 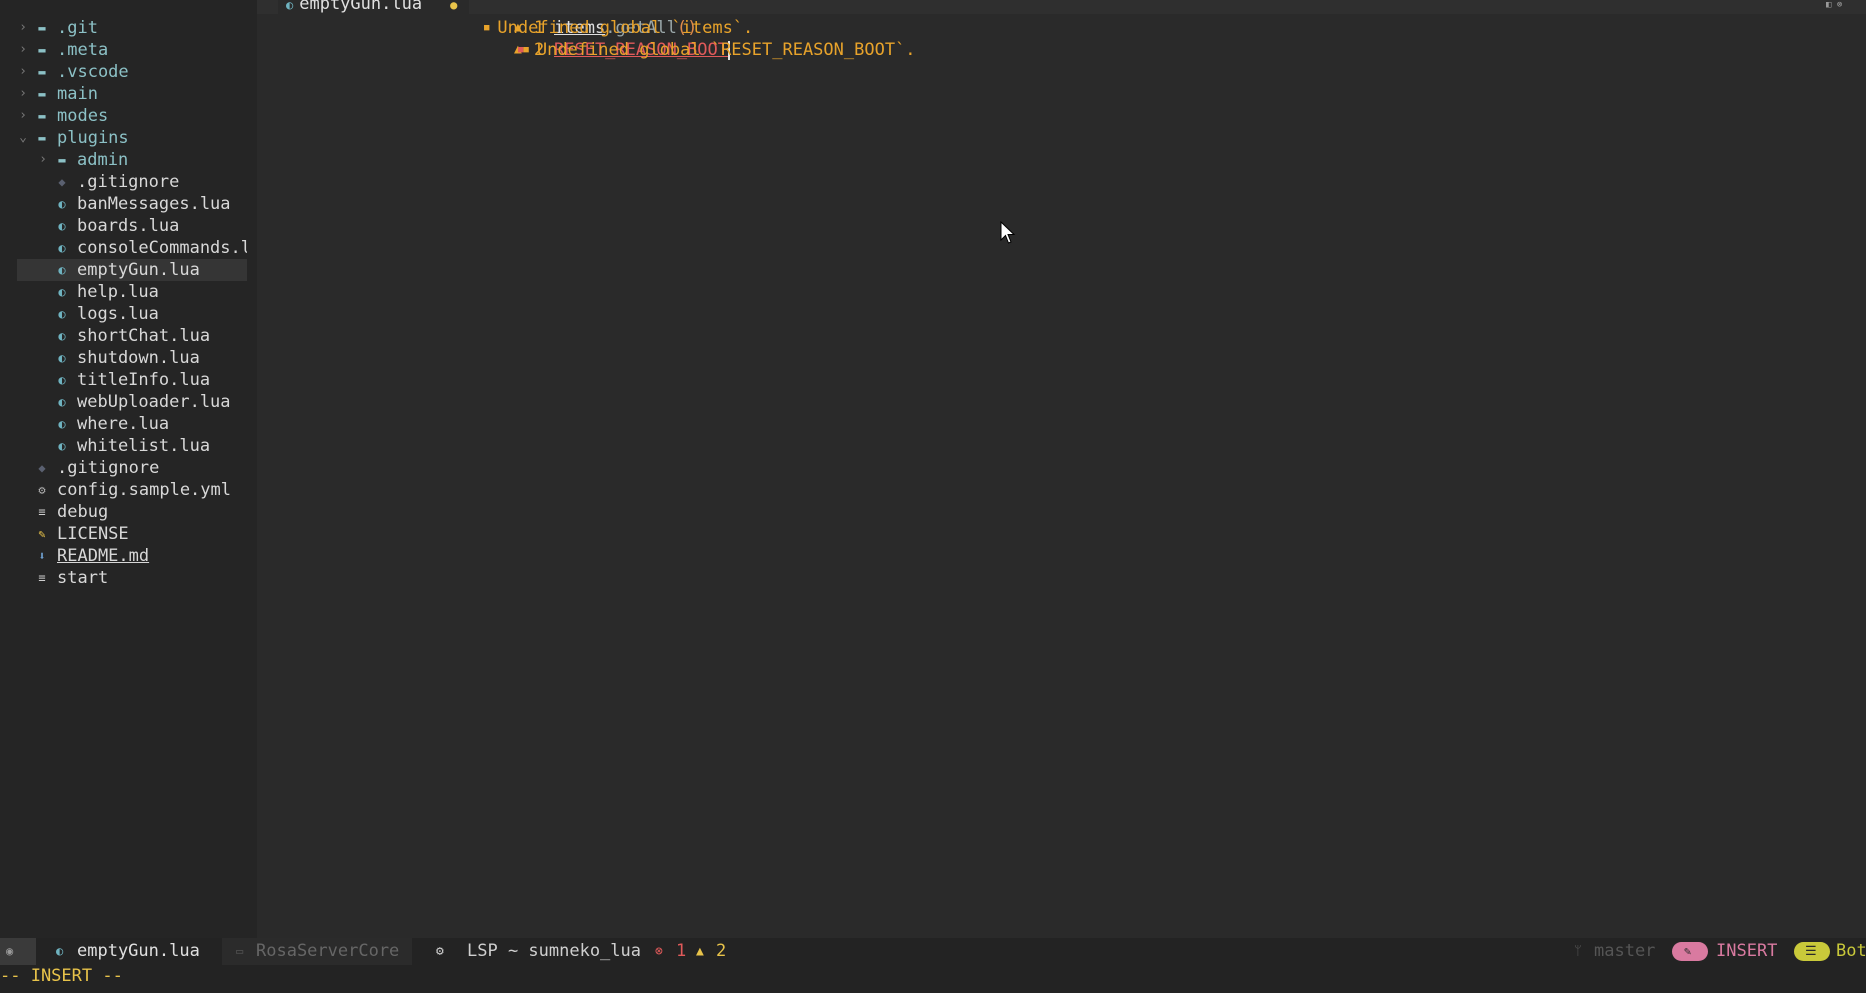 What do you see at coordinates (83, 50) in the screenshot?
I see `tree-item-label: .meta` at bounding box center [83, 50].